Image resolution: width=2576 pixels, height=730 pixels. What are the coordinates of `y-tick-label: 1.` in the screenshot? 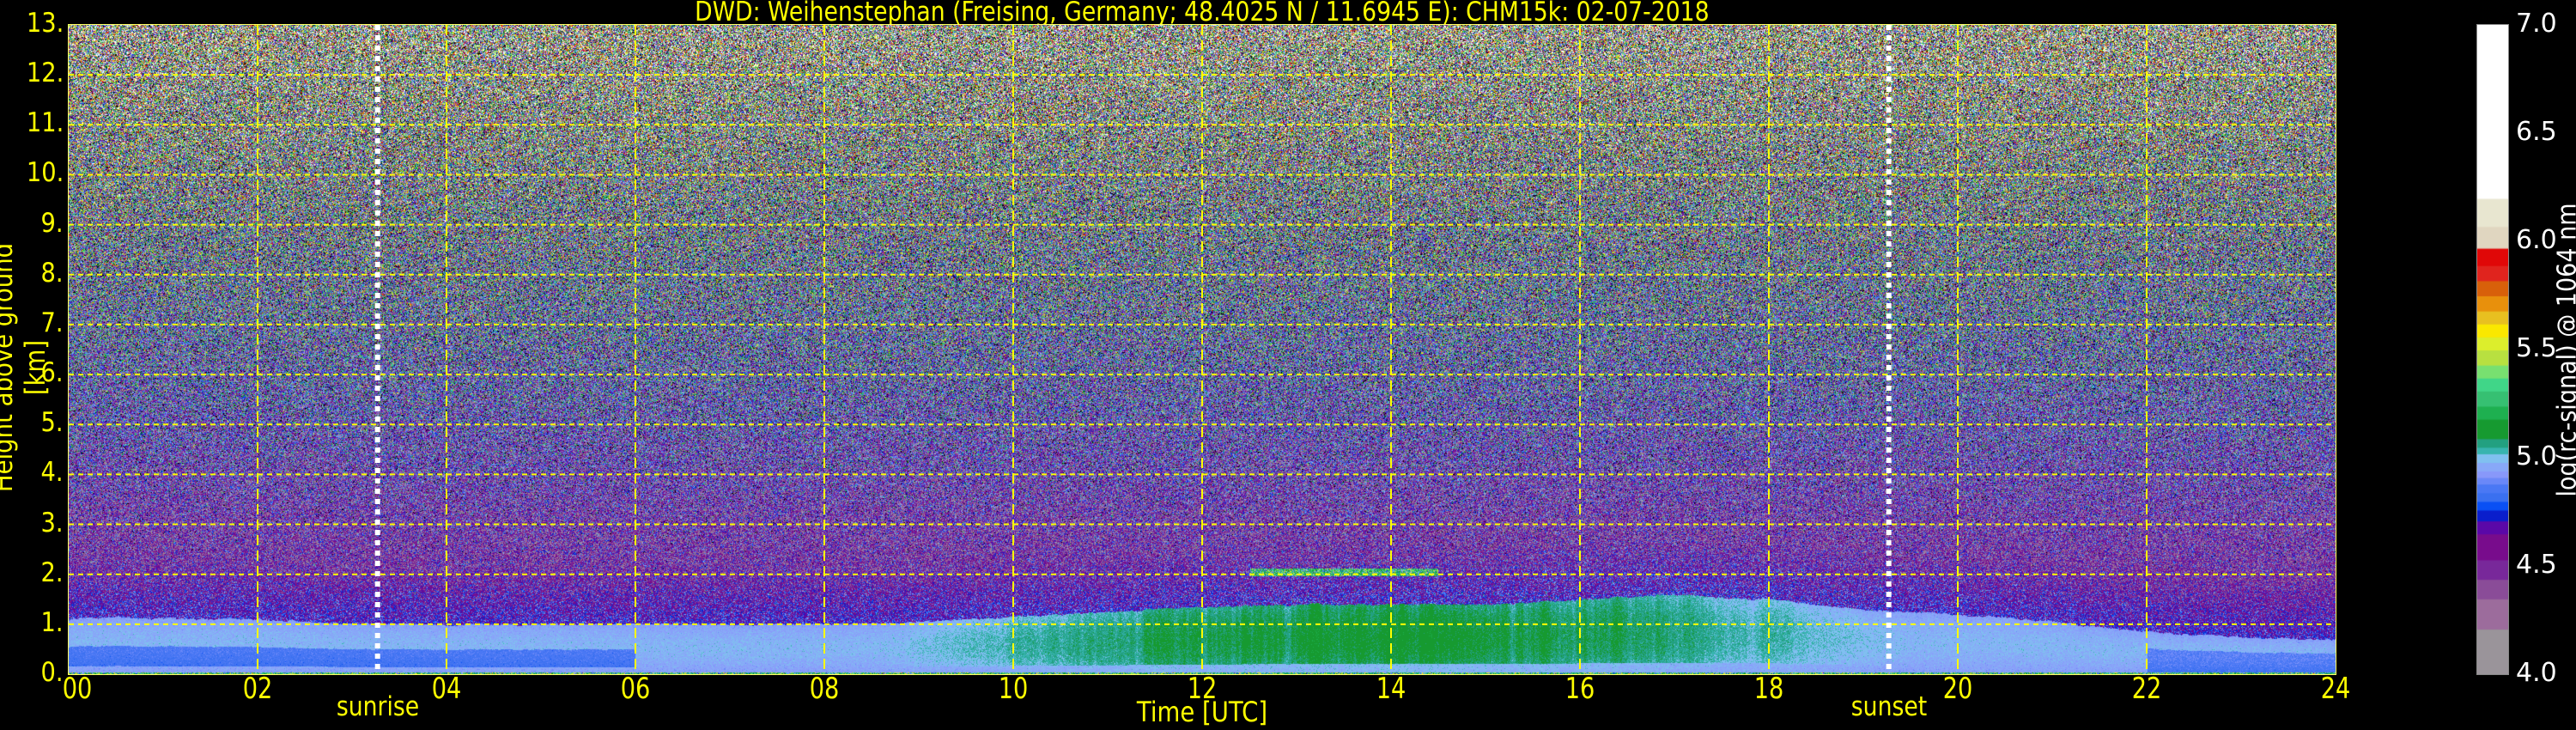 It's located at (52, 623).